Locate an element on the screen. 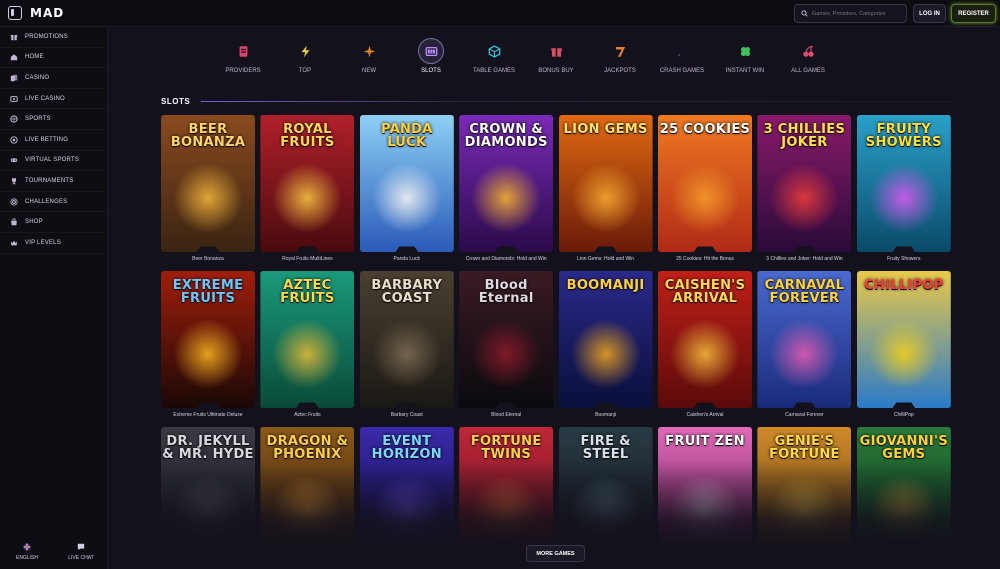 The height and width of the screenshot is (569, 1000). game-tile: CARNAVAL FOREVER Carnaval Forever is located at coordinates (804, 344).